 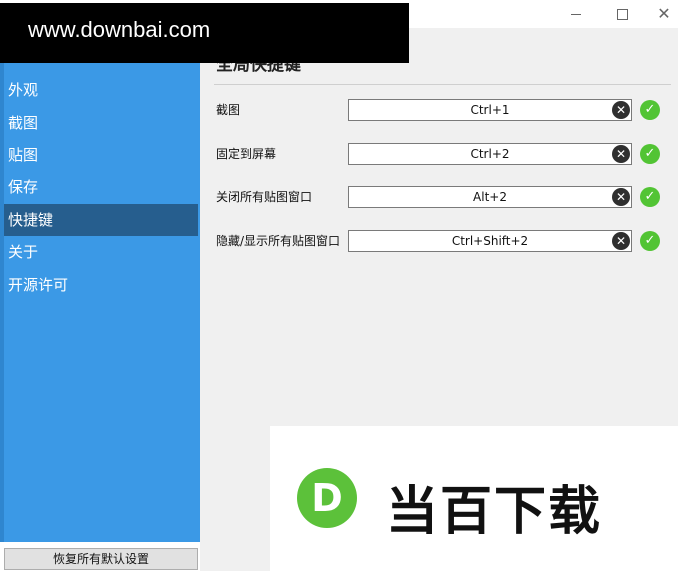 What do you see at coordinates (228, 110) in the screenshot?
I see `hotkey-label: 截图` at bounding box center [228, 110].